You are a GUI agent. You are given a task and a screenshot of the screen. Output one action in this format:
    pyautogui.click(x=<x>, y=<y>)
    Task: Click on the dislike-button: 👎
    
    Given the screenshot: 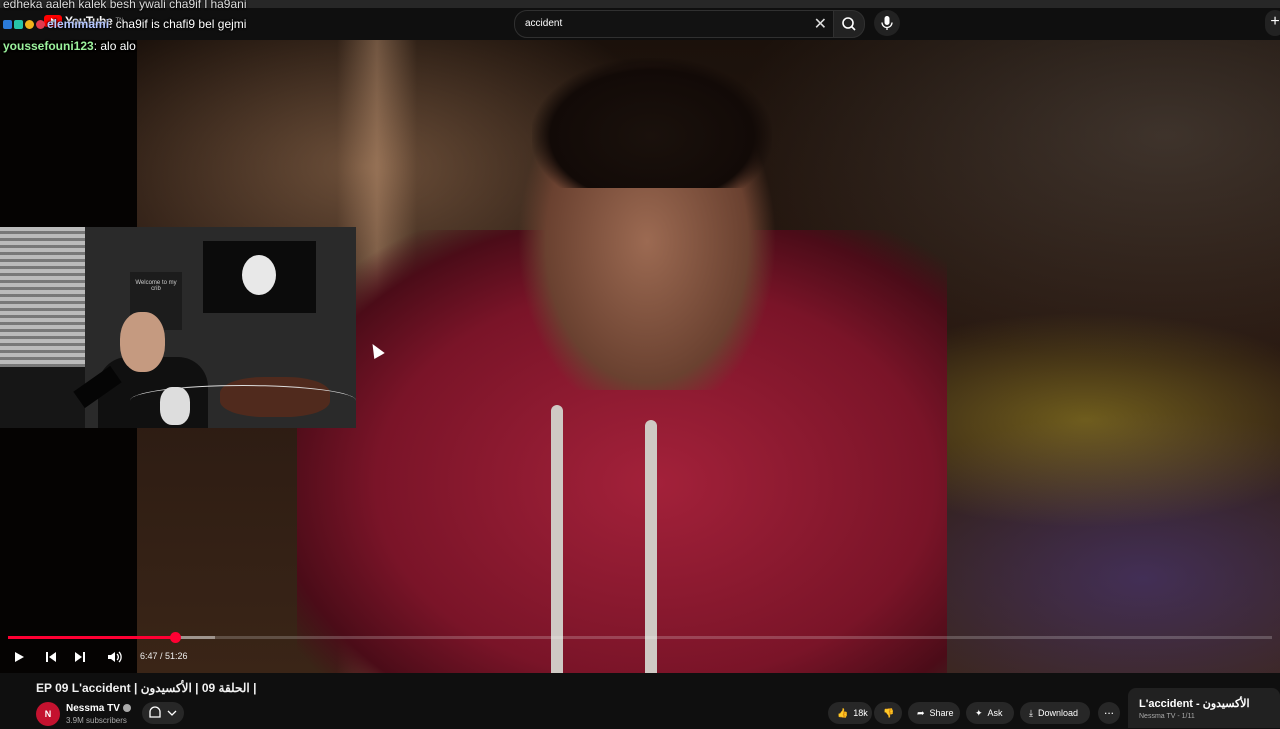 What is the action you would take?
    pyautogui.click(x=888, y=713)
    